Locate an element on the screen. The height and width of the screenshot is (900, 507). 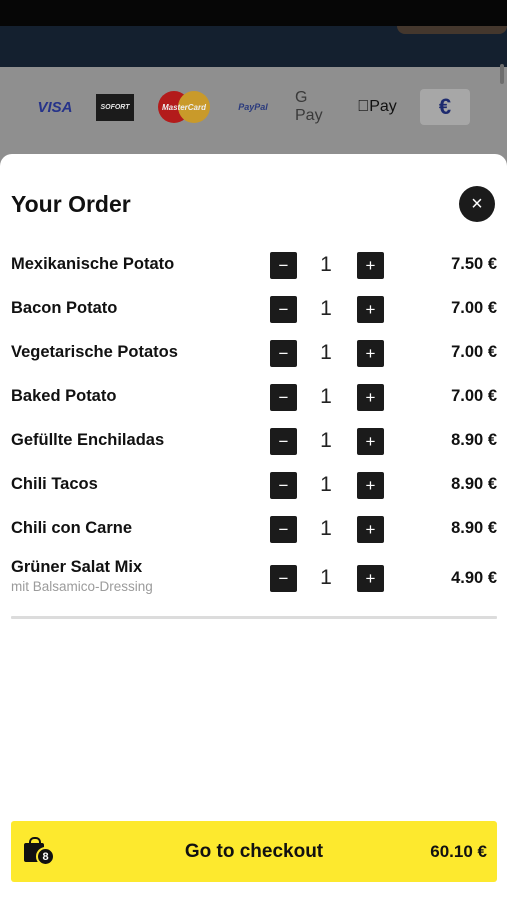
apple-pay-logo: Pay is located at coordinates (377, 107).